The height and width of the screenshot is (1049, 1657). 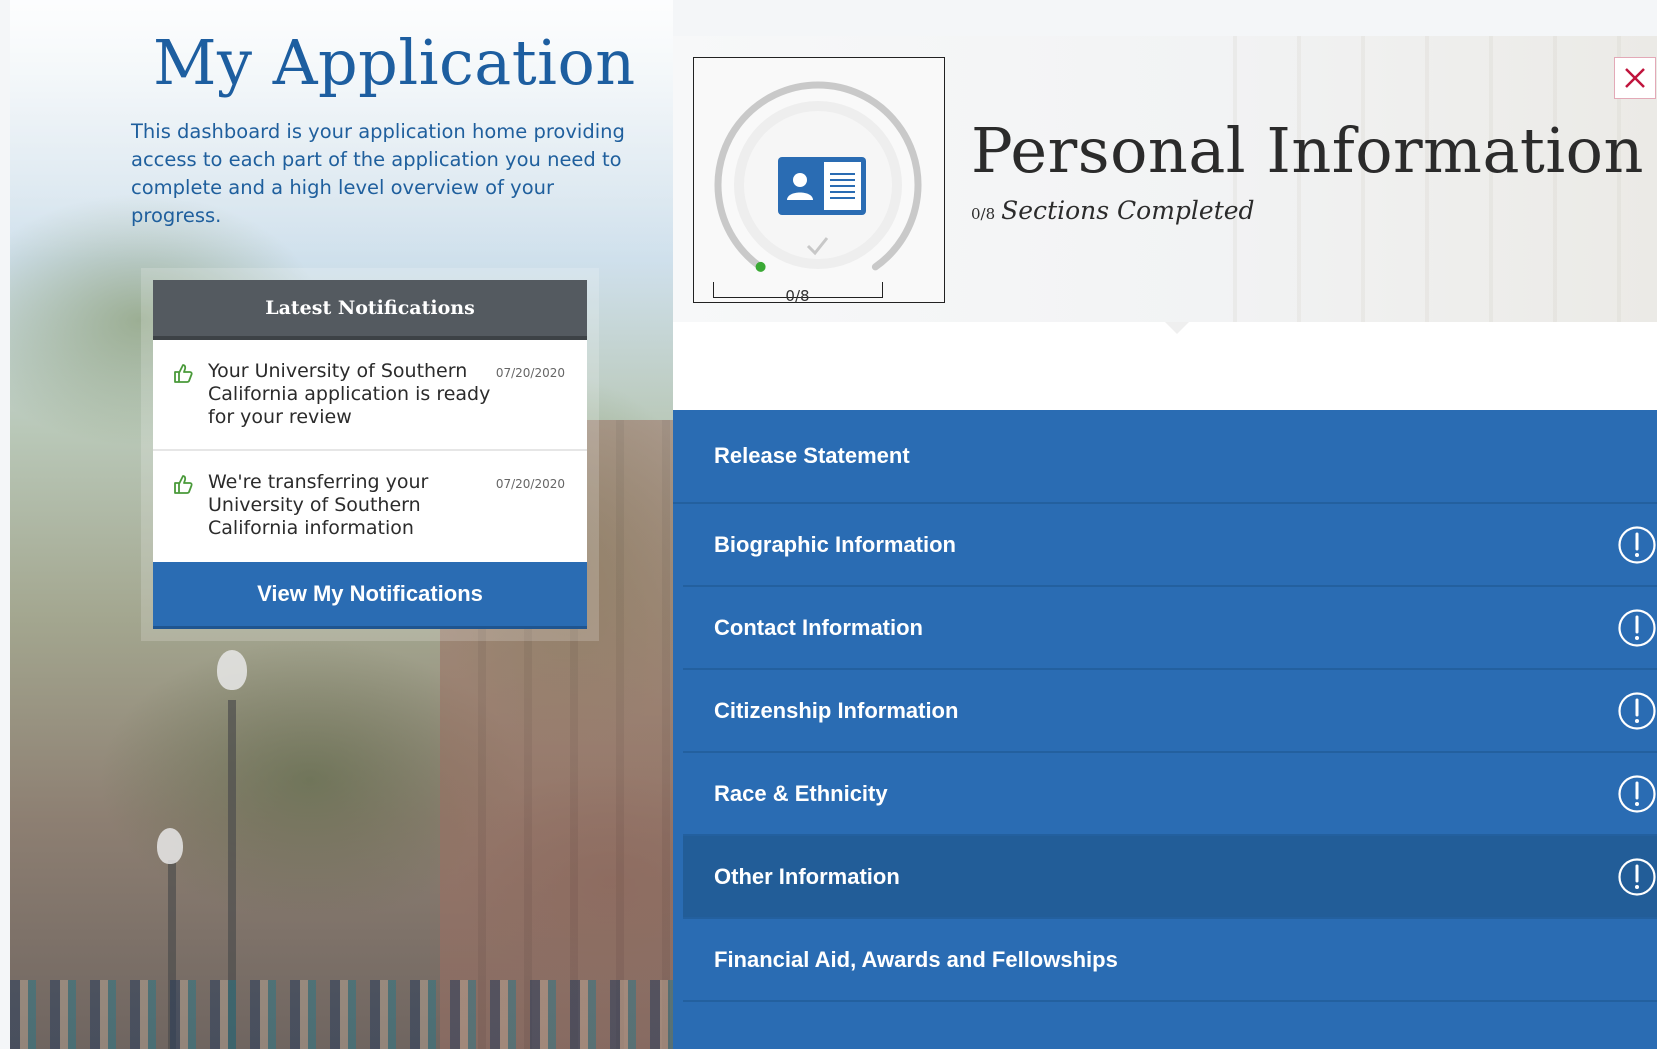 What do you see at coordinates (1170, 794) in the screenshot?
I see `subsection-race-ethnicity: Race & Ethnicity` at bounding box center [1170, 794].